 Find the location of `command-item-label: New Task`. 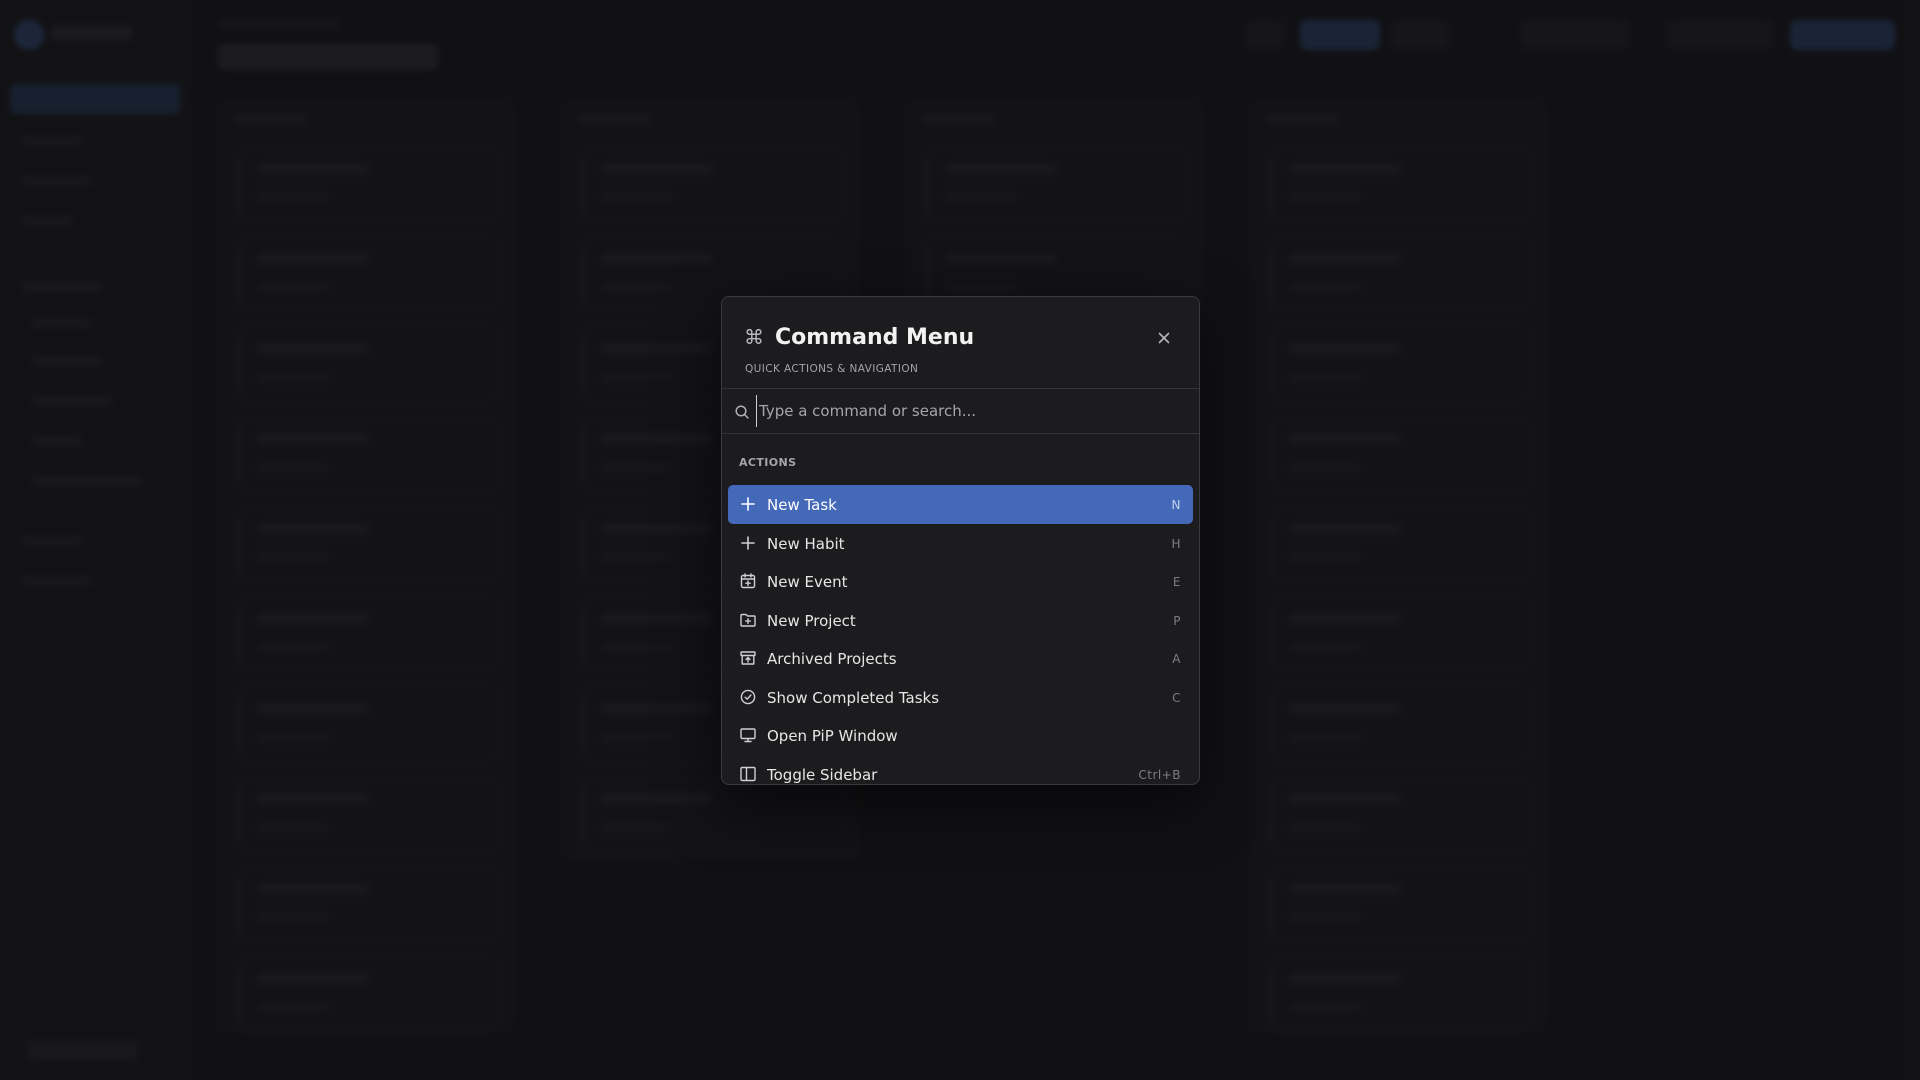

command-item-label: New Task is located at coordinates (802, 505).